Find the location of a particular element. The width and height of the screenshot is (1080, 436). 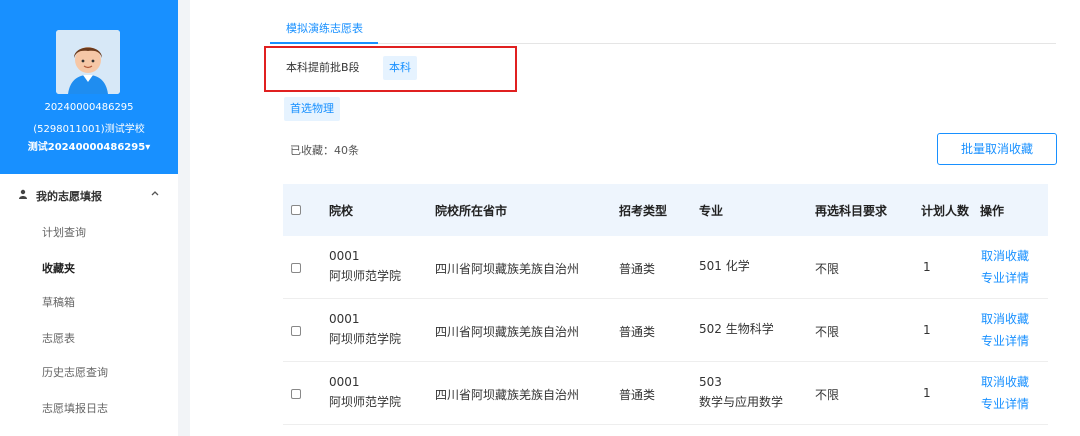

col-location: 院校所在省市 is located at coordinates (471, 211).